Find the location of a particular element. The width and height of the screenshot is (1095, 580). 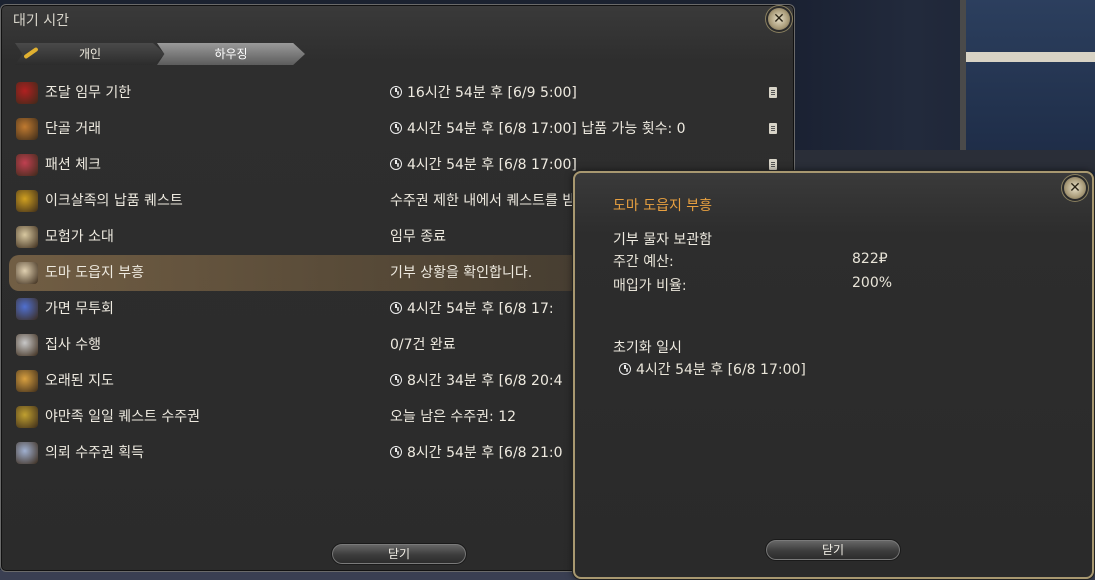

list-item-value: 16시간 54분 후 [6/9 5:00] is located at coordinates (483, 93).